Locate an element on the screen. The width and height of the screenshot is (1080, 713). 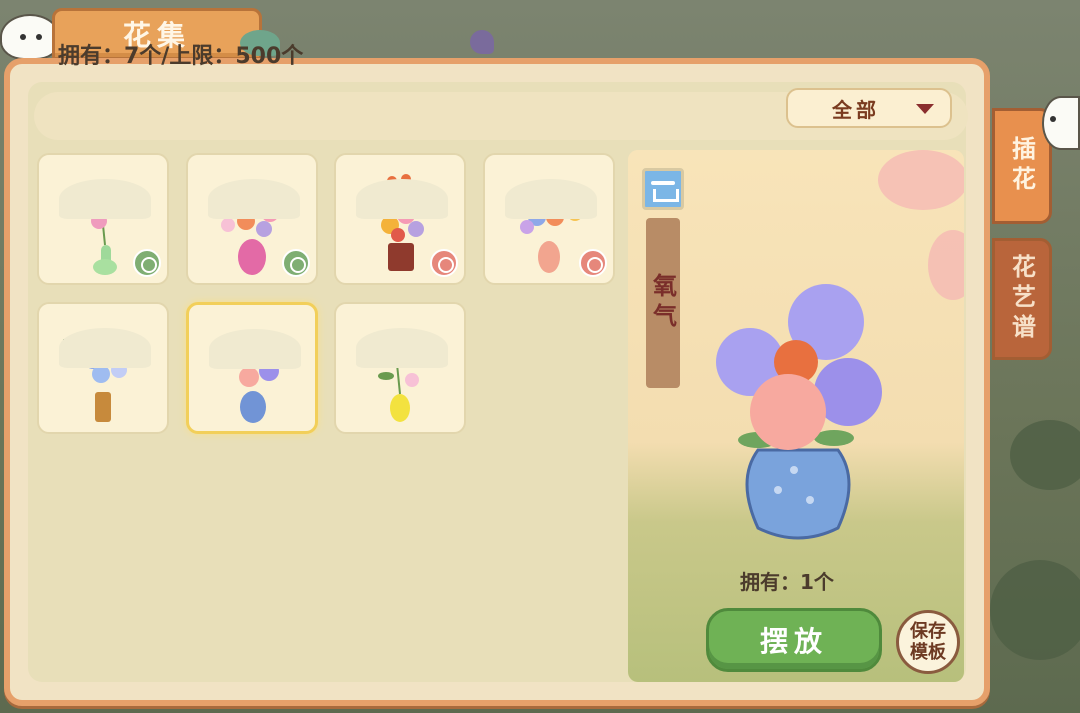
hydrangea-leaf-bouquet-icon is located at coordinates (95, 379).